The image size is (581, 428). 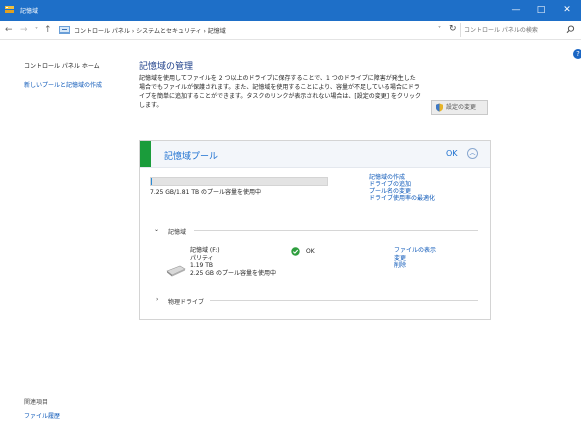 What do you see at coordinates (166, 67) in the screenshot?
I see `page-title: 記憶域の管理` at bounding box center [166, 67].